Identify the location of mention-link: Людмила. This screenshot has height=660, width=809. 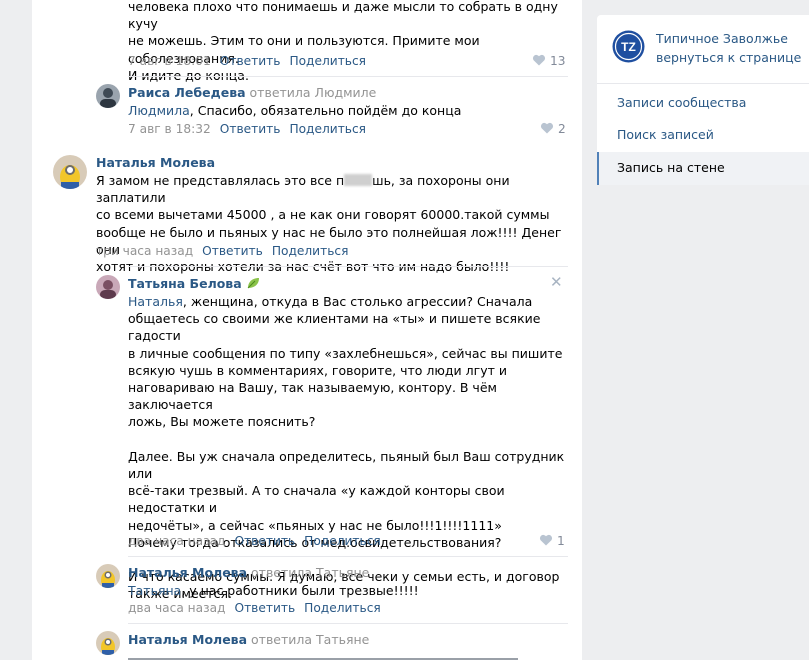
(159, 110).